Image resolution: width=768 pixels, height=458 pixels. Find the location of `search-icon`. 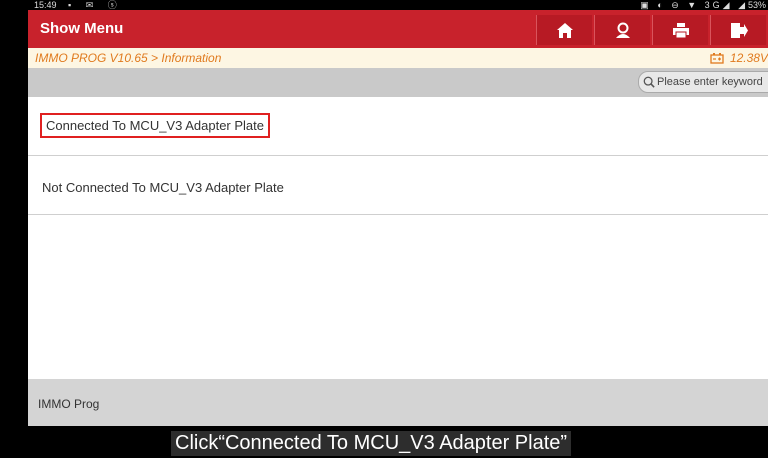

search-icon is located at coordinates (649, 82).